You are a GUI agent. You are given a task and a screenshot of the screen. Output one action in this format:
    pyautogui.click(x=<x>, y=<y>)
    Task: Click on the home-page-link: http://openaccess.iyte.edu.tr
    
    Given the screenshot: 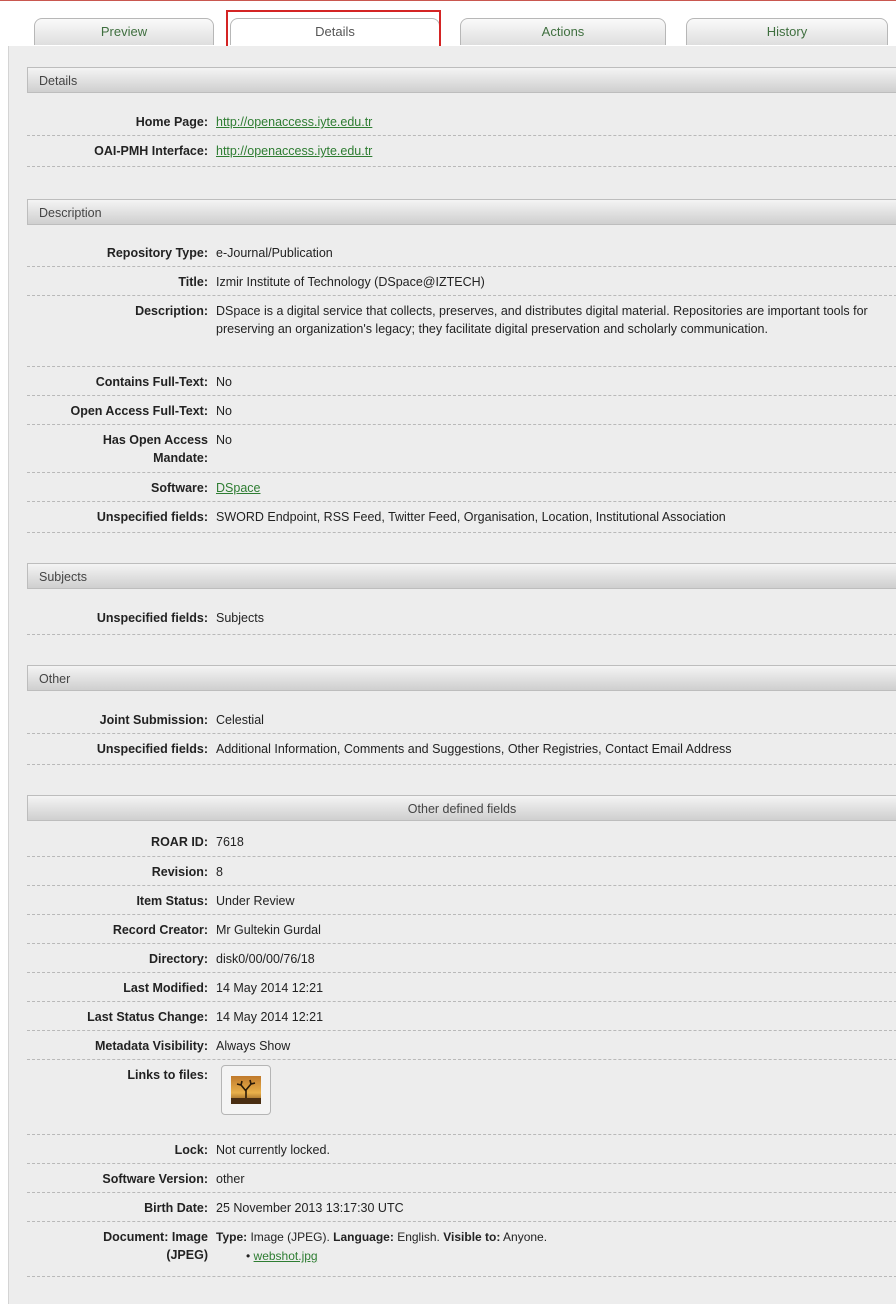 What is the action you would take?
    pyautogui.click(x=294, y=122)
    